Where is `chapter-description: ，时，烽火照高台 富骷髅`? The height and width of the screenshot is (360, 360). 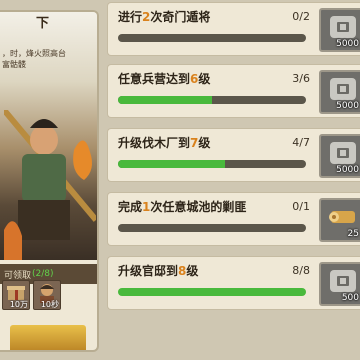 chapter-description: ，时，烽火照高台 富骷髅 is located at coordinates (34, 59).